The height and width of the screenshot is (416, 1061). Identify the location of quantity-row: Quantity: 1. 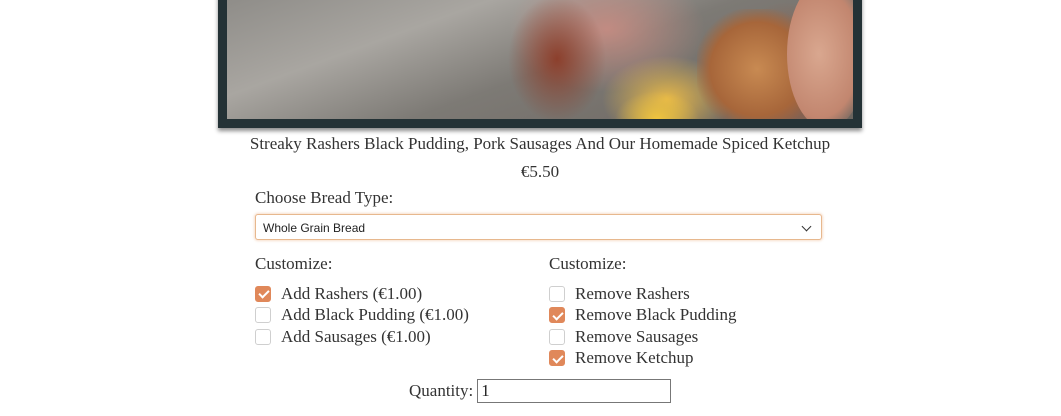
(540, 391).